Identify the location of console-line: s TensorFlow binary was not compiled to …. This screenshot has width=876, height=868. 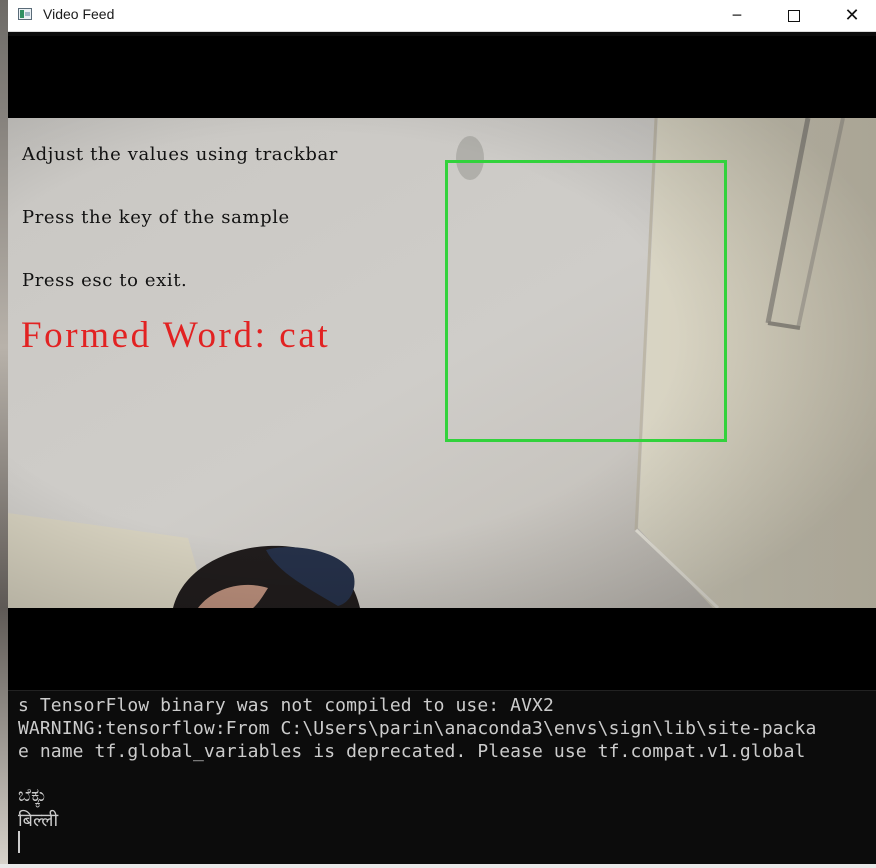
(286, 705).